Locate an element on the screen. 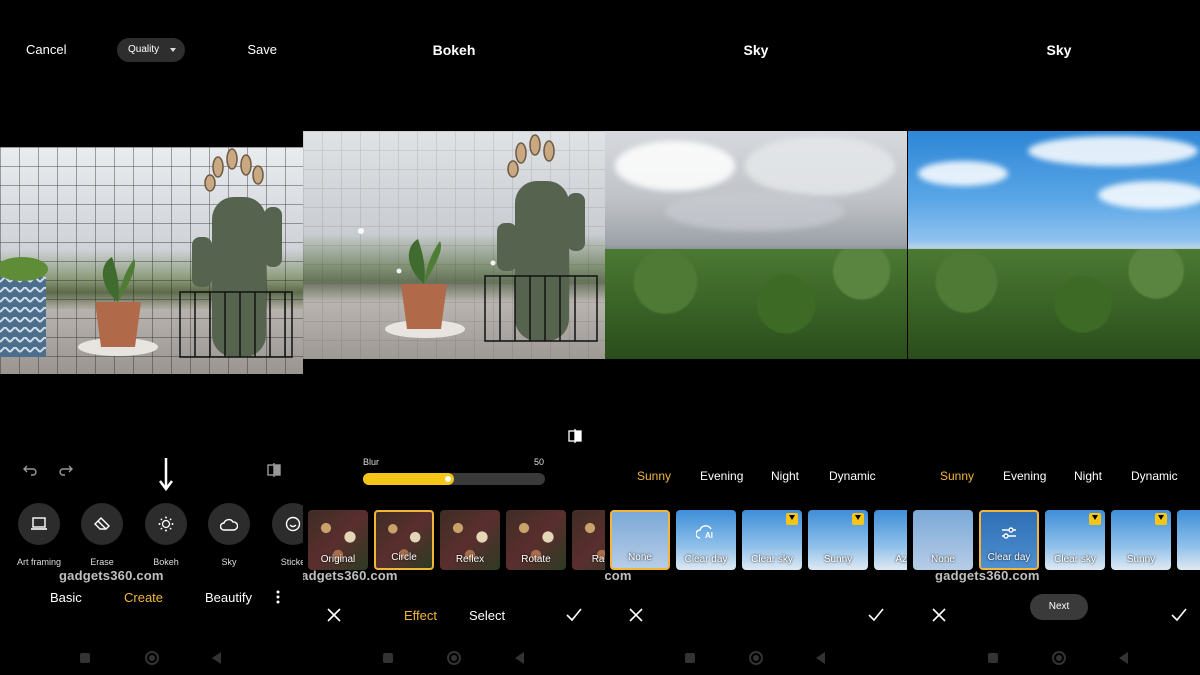 The width and height of the screenshot is (1200, 675). mode-basic: Basic is located at coordinates (66, 597).